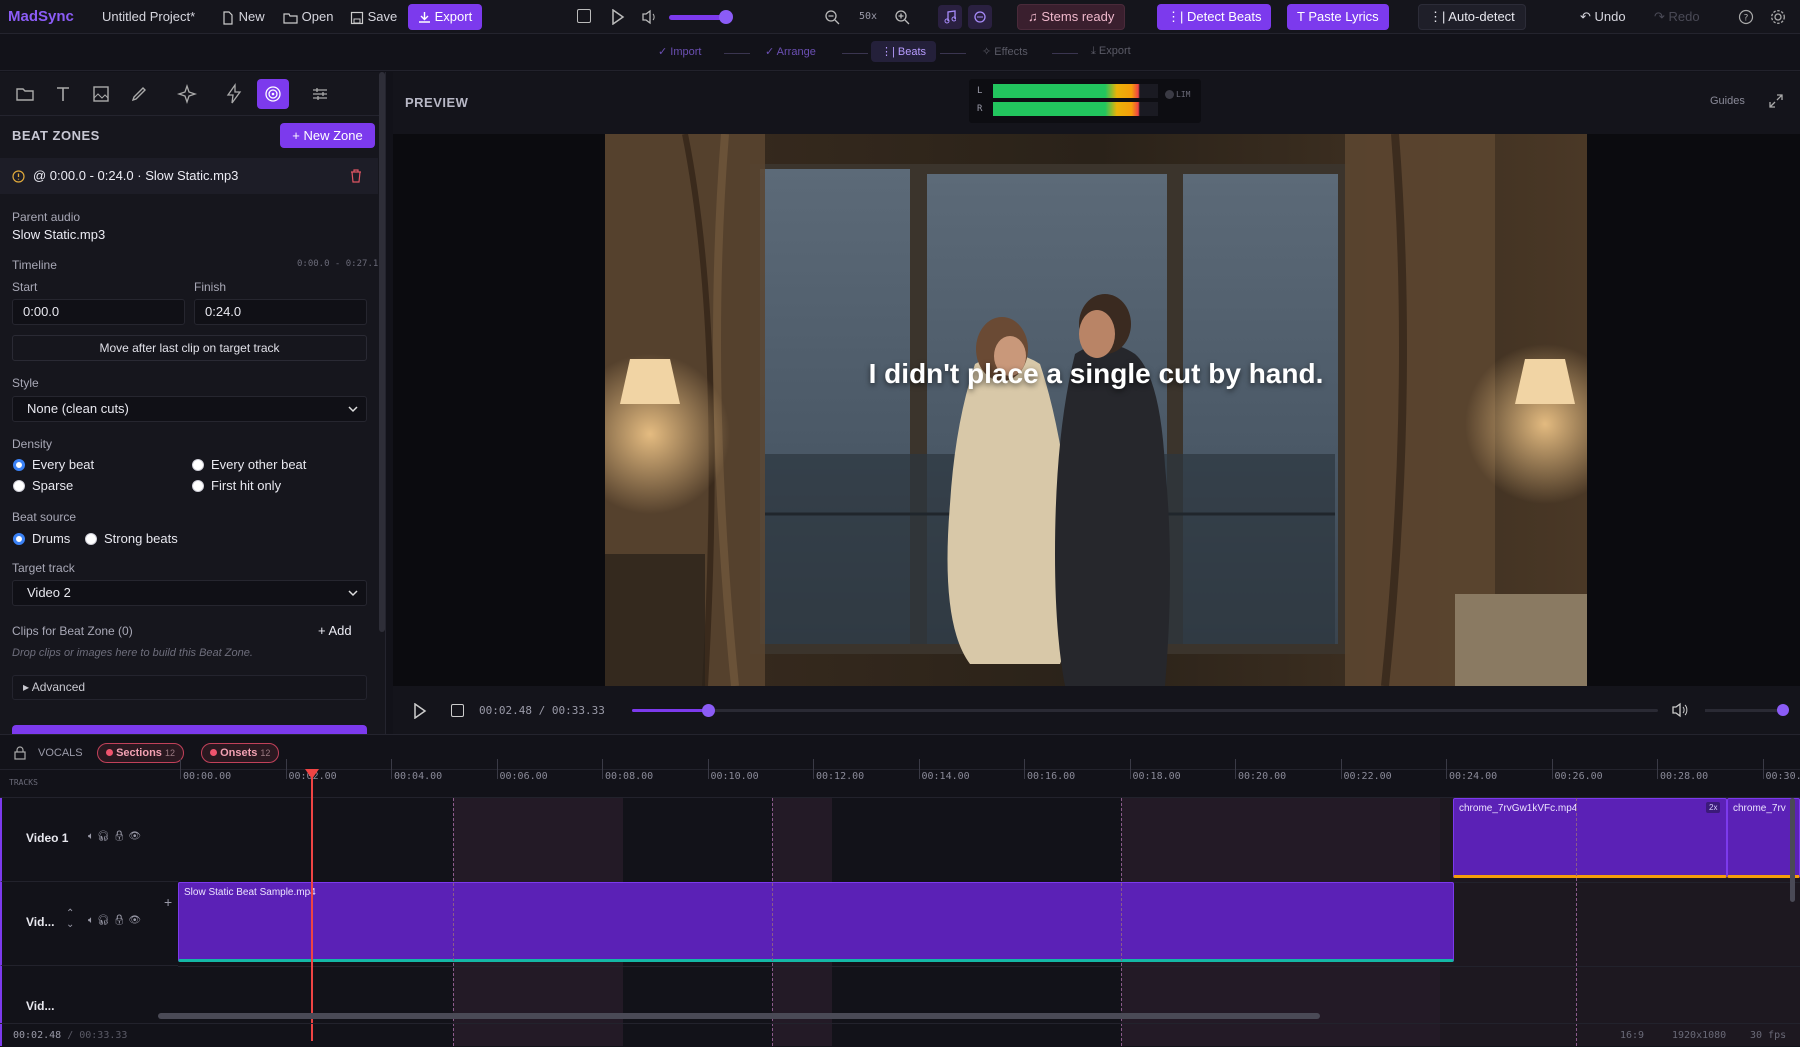  Describe the element at coordinates (726, 17) in the screenshot. I see `volume-slider-handle` at that location.